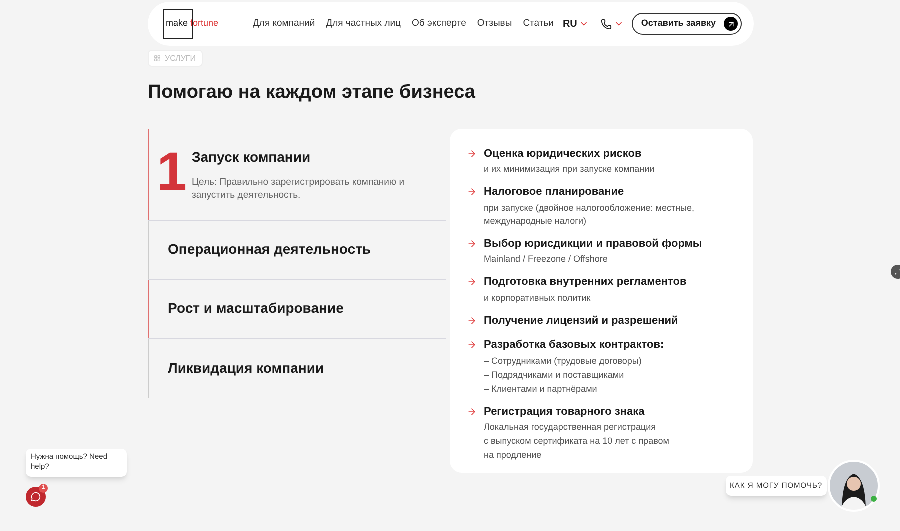 The height and width of the screenshot is (531, 900). Describe the element at coordinates (569, 169) in the screenshot. I see `service-detail: и их минимизация при запуске компании` at that location.